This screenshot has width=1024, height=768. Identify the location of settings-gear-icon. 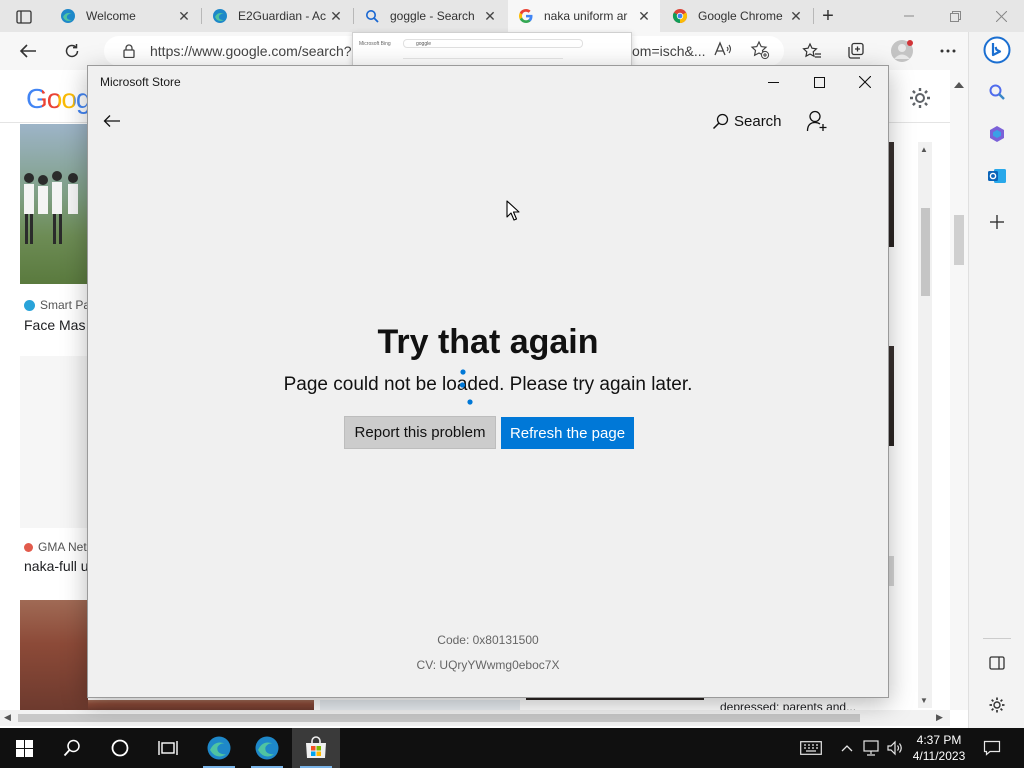
(997, 705).